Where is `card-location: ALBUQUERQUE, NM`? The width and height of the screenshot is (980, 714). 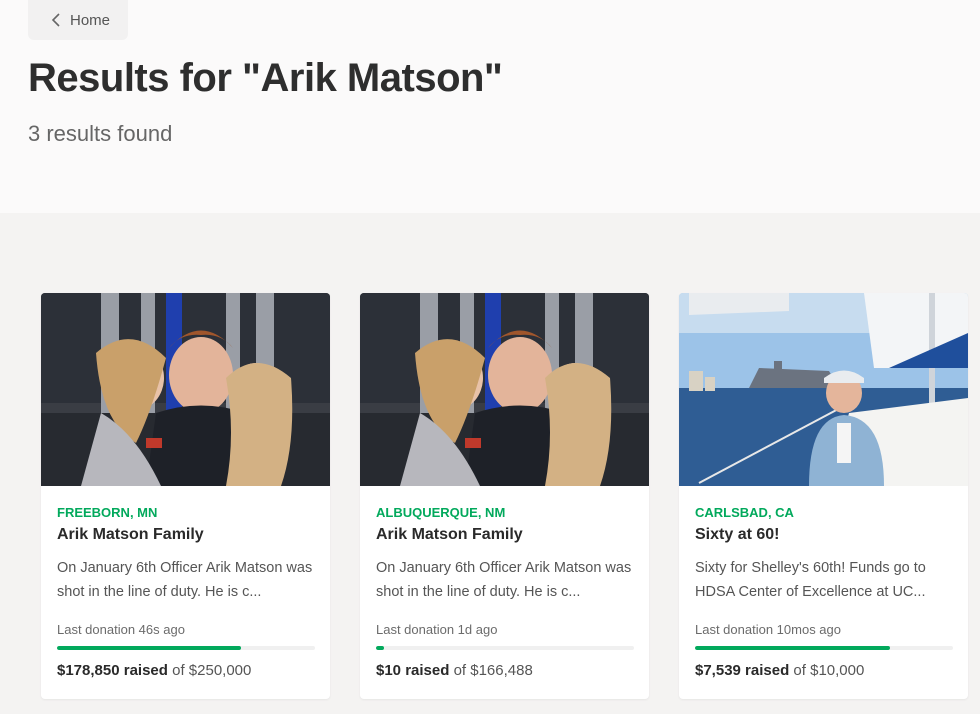
card-location: ALBUQUERQUE, NM is located at coordinates (441, 512).